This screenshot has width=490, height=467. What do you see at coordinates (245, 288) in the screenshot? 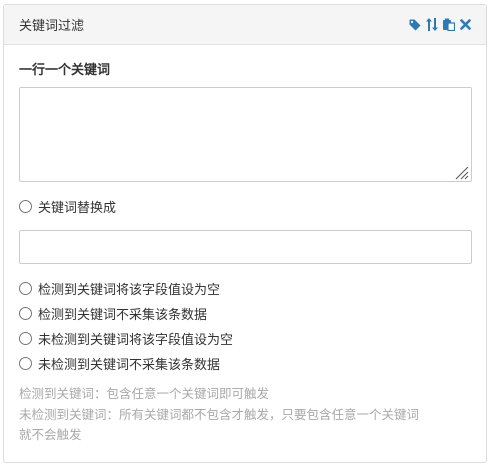
I see `option-radio-set-empty-when-detected: 检测到关键词将该字段值设为空` at bounding box center [245, 288].